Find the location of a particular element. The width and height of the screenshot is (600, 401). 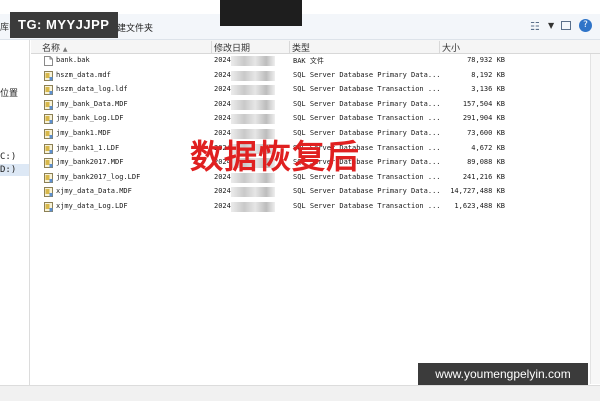

column-header: 名称 ▲ 修改日期 类型 大小 is located at coordinates (315, 47).